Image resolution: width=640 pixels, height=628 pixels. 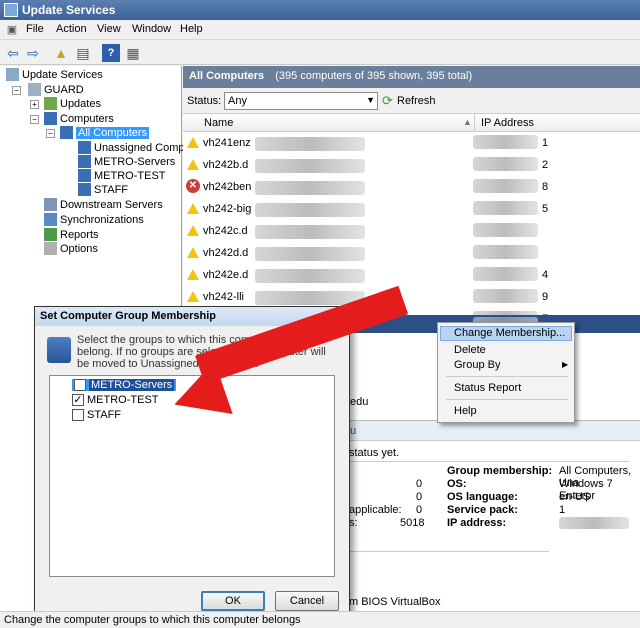 What do you see at coordinates (411, 231) in the screenshot?
I see `table-row: vh242c.d` at bounding box center [411, 231].